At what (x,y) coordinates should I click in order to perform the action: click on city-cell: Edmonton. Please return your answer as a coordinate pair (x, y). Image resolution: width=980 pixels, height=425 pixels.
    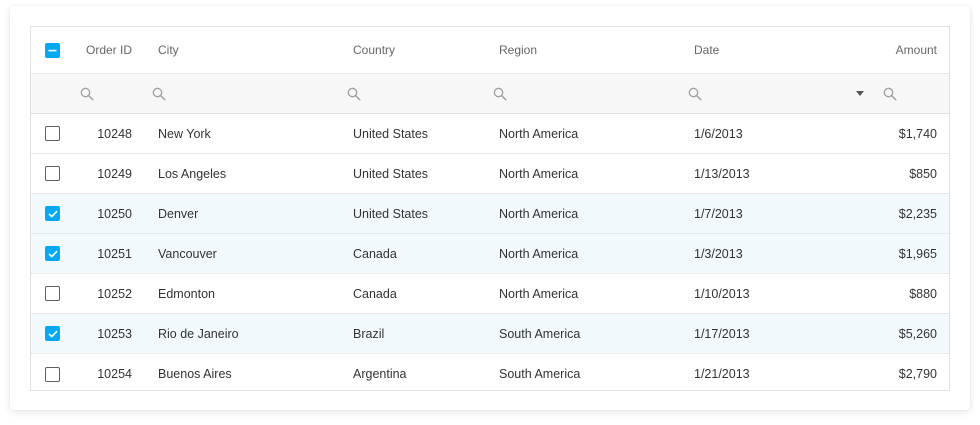
    Looking at the image, I should click on (186, 293).